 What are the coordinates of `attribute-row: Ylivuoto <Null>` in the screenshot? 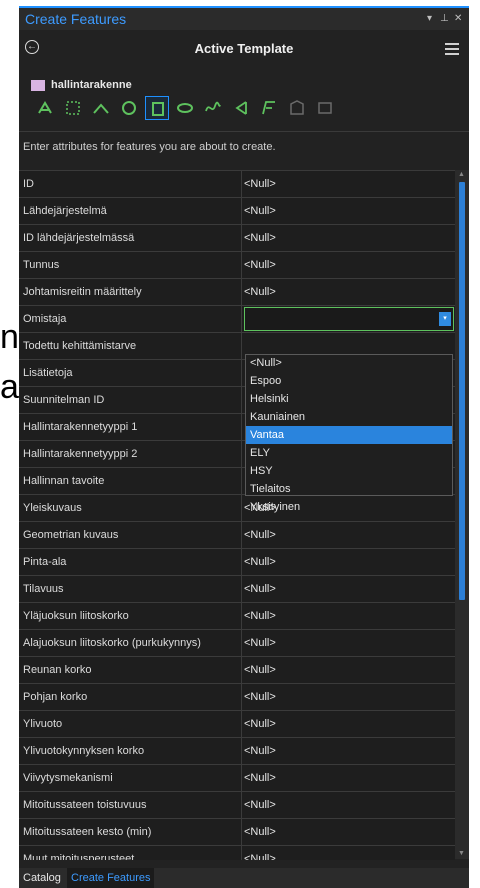 It's located at (237, 724).